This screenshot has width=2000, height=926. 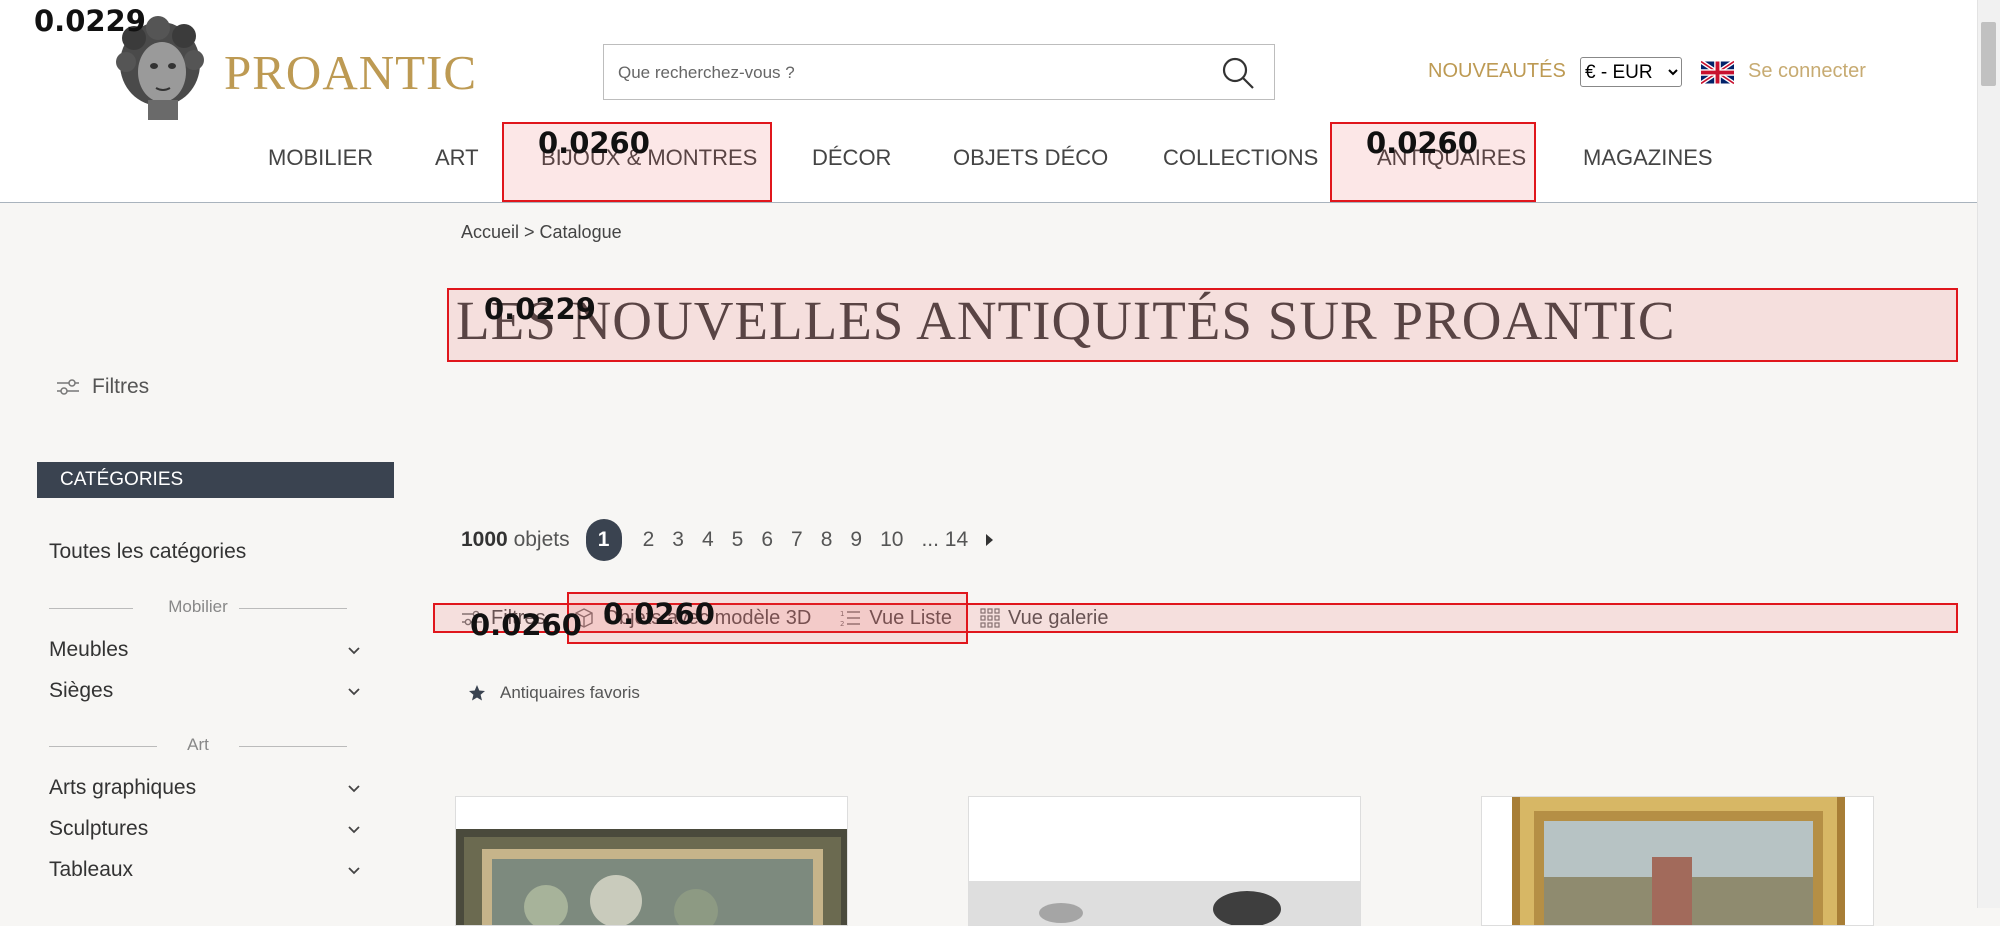 I want to click on page-1-current: 1, so click(x=603, y=540).